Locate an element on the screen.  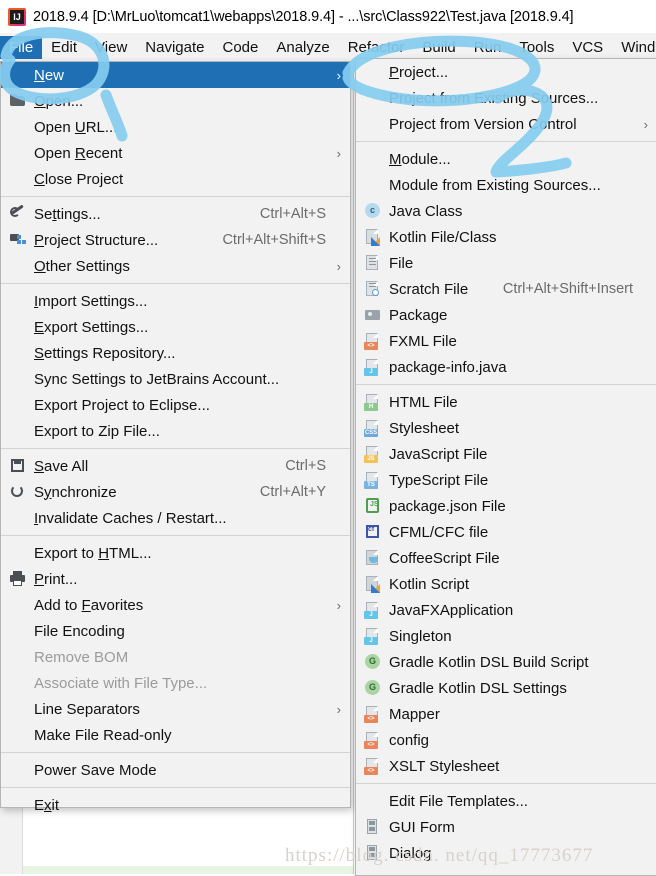
menu-item-singleton: J Singleton is located at coordinates (506, 636).